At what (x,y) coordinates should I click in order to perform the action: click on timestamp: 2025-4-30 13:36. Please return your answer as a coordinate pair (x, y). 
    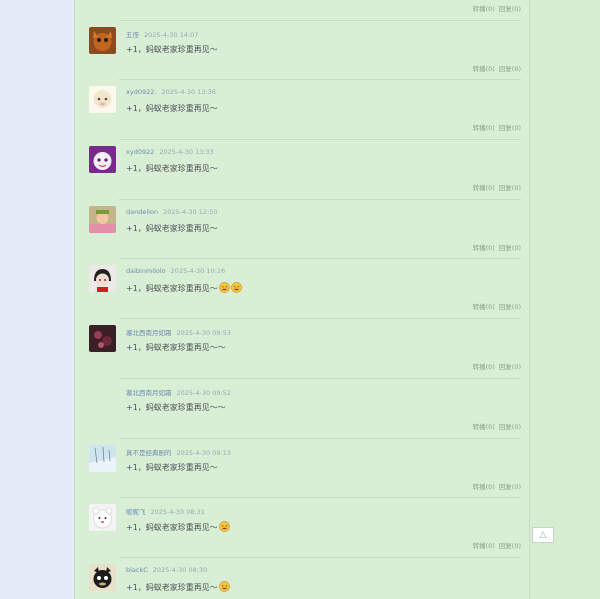
    Looking at the image, I should click on (188, 92).